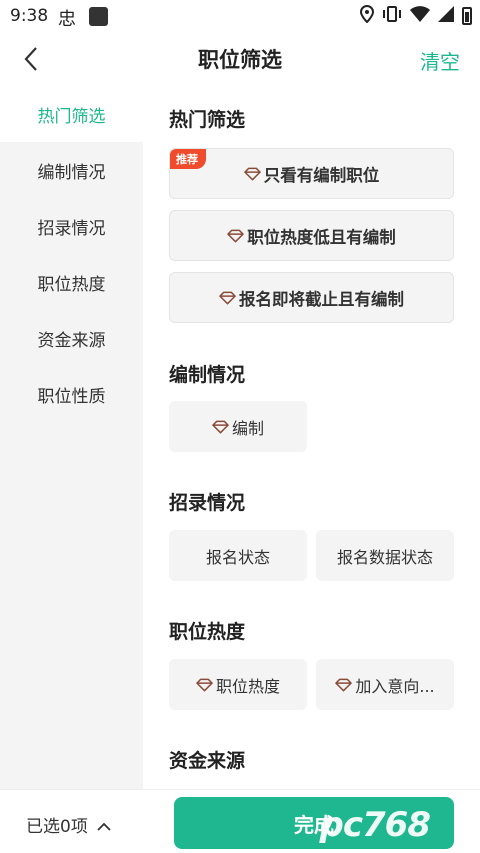  What do you see at coordinates (71, 114) in the screenshot?
I see `sidebar-item-hot: 热门筛选` at bounding box center [71, 114].